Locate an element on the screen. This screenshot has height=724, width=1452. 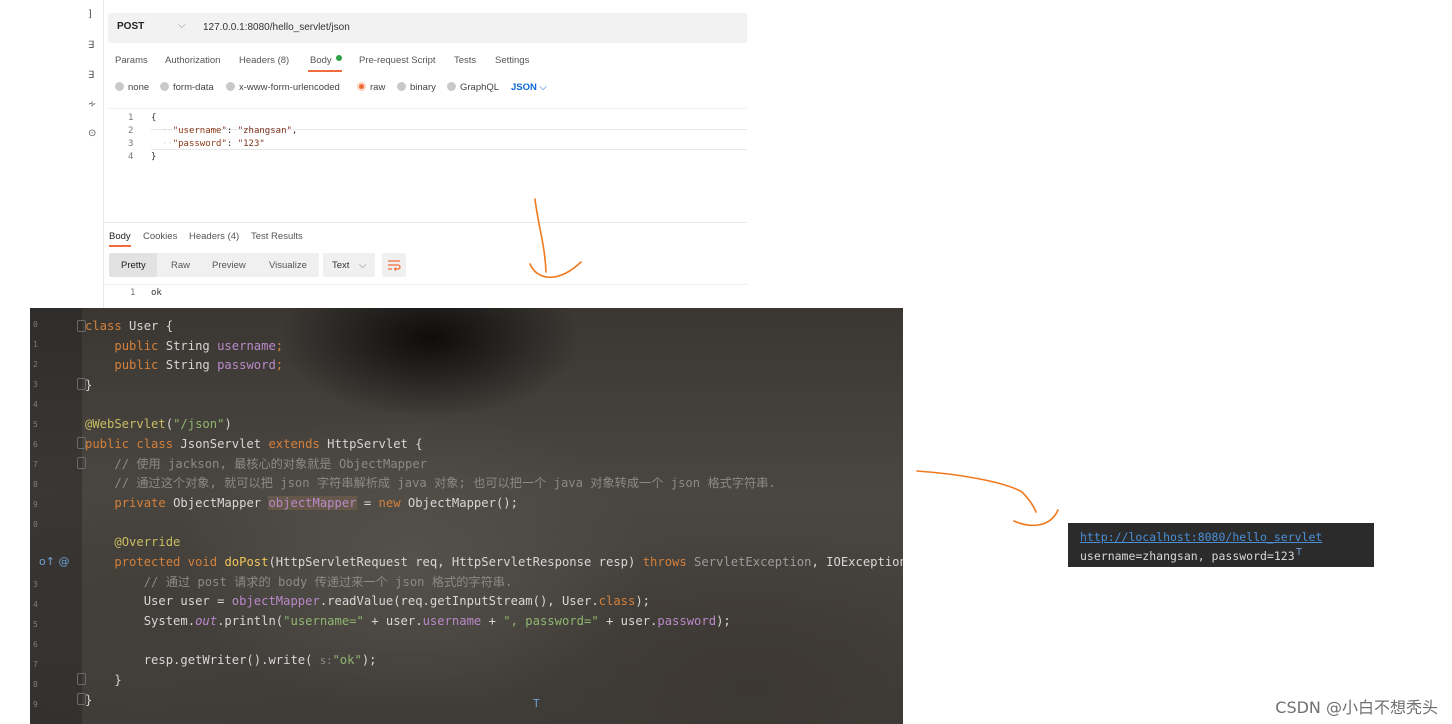
radio-binary: binary is located at coordinates (416, 87).